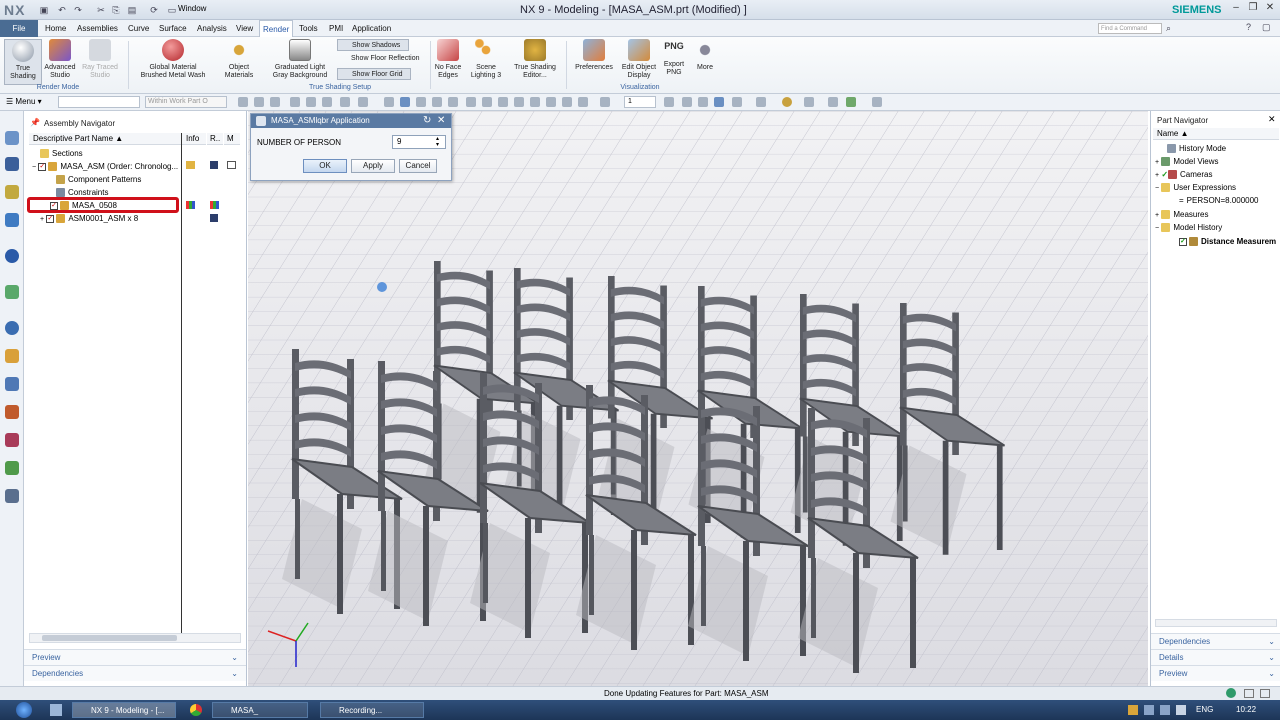 The height and width of the screenshot is (720, 1280). Describe the element at coordinates (295, 102) in the screenshot. I see `point-icon` at that location.